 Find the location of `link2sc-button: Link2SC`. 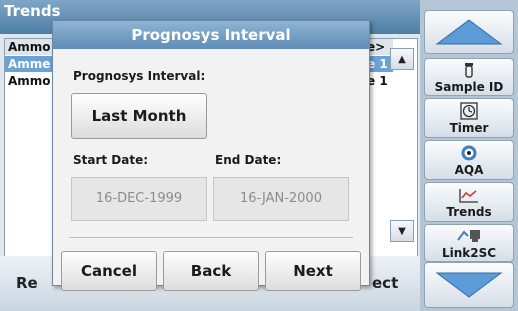

link2sc-button: Link2SC is located at coordinates (469, 243).